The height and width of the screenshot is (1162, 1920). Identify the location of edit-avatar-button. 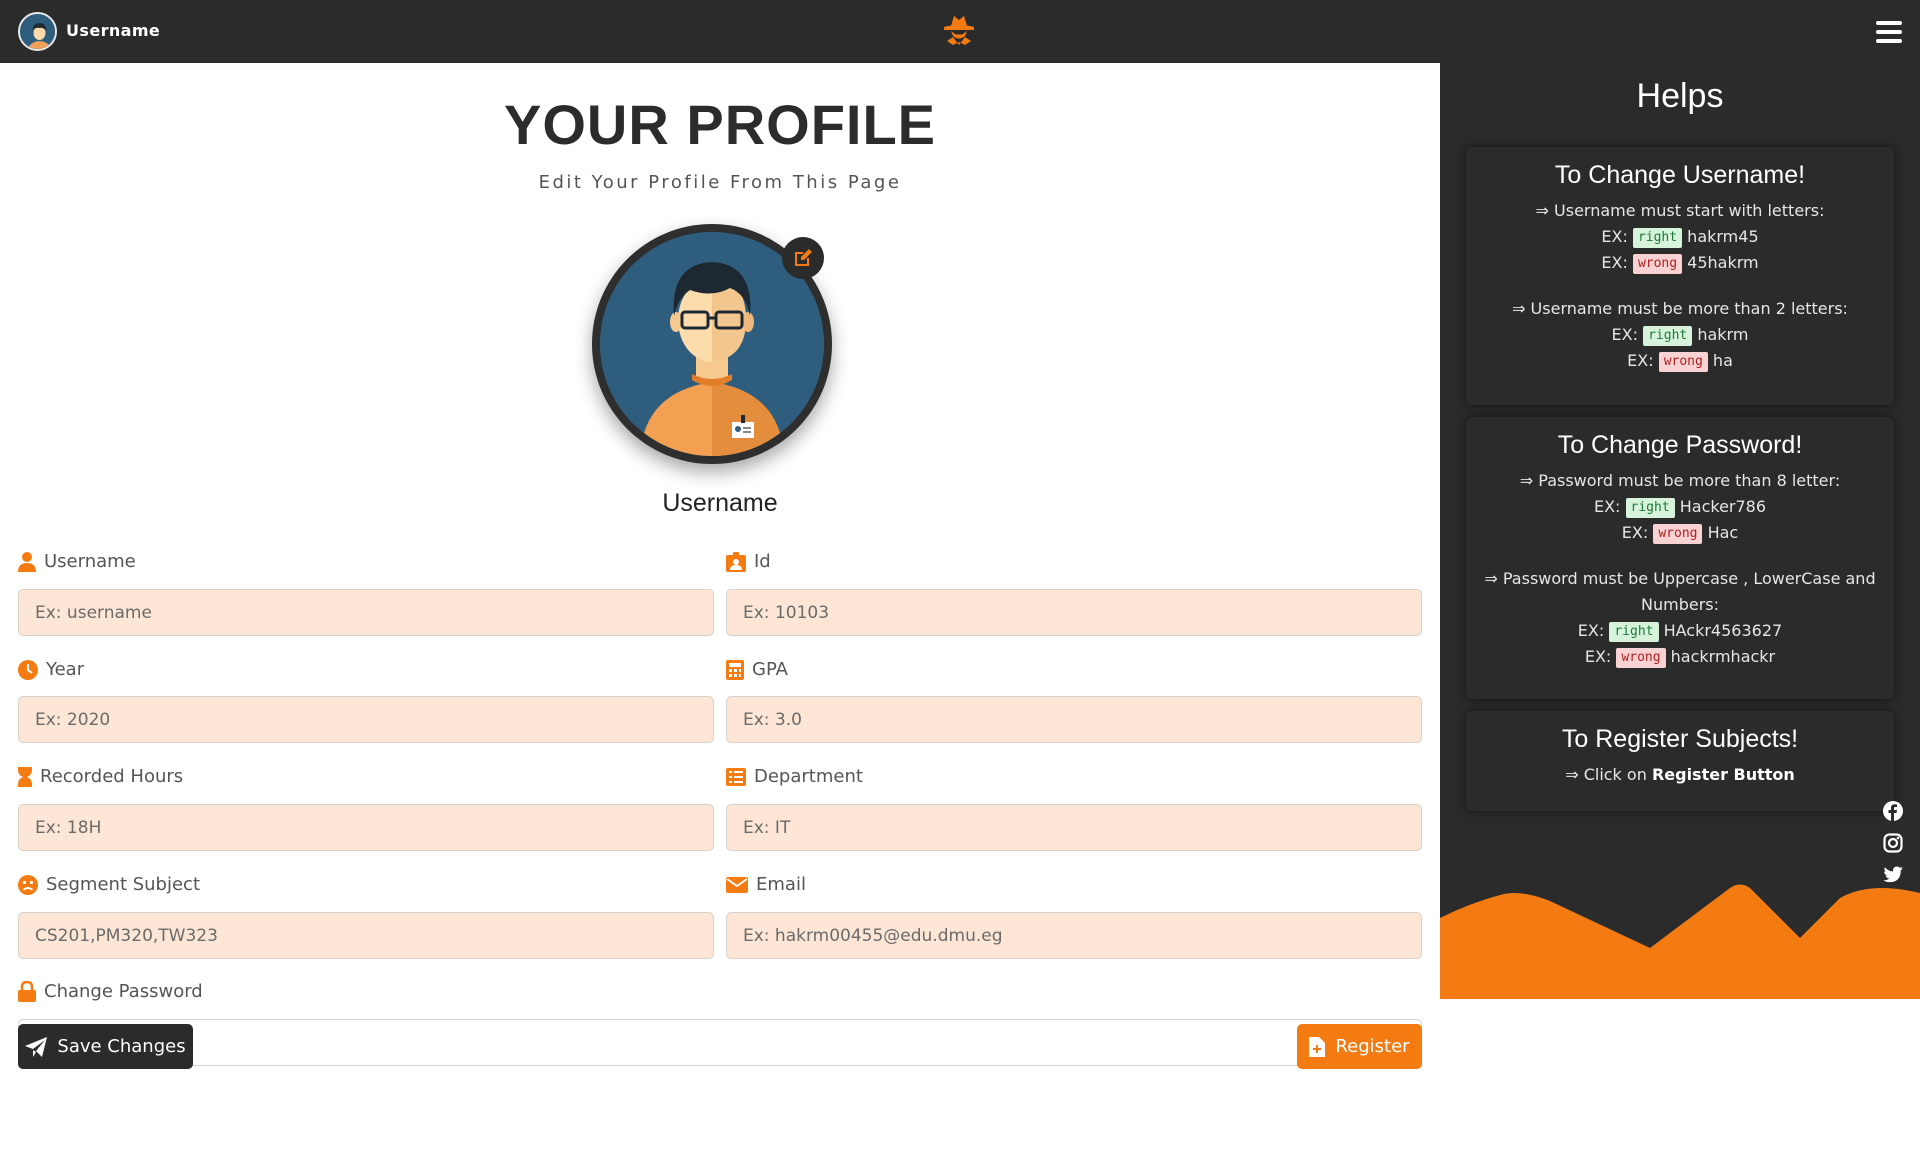
(803, 258).